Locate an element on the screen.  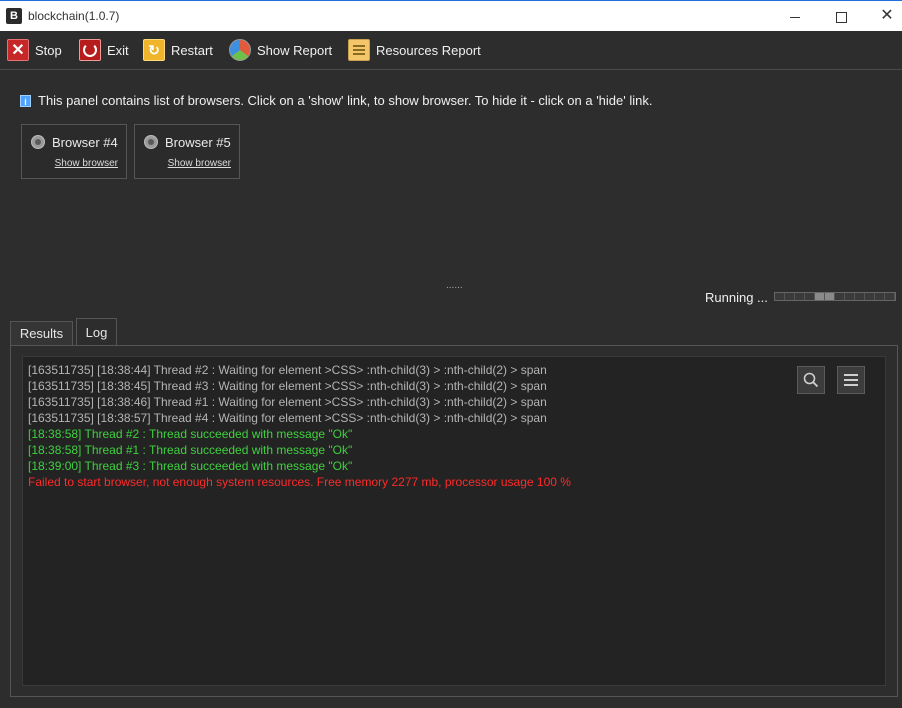
resources-report-label: Resources Report is located at coordinates (428, 50).